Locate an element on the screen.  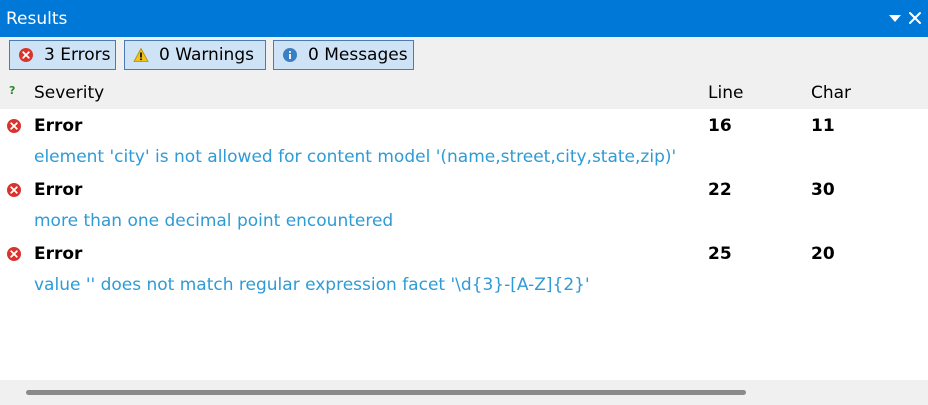
dropdown-arrow-icon is located at coordinates (895, 18).